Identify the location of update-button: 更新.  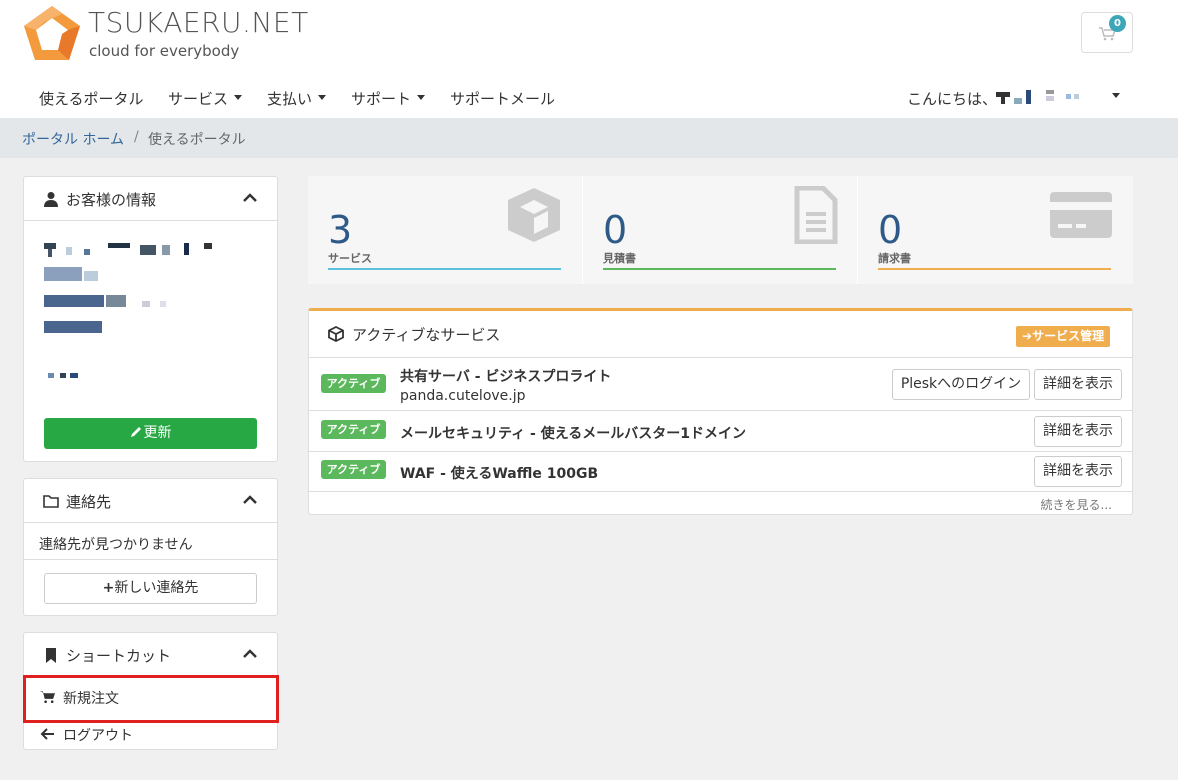
(150, 433).